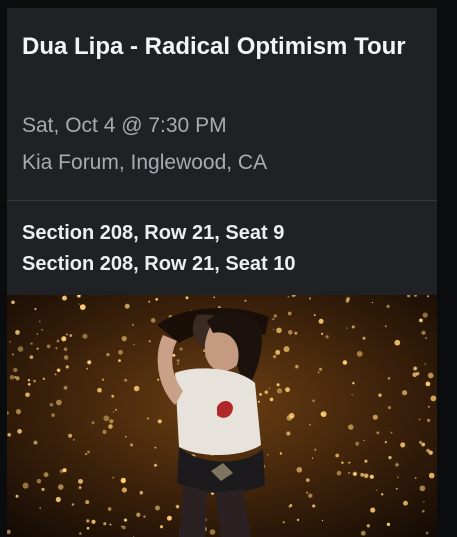  What do you see at coordinates (222, 200) in the screenshot?
I see `divider` at bounding box center [222, 200].